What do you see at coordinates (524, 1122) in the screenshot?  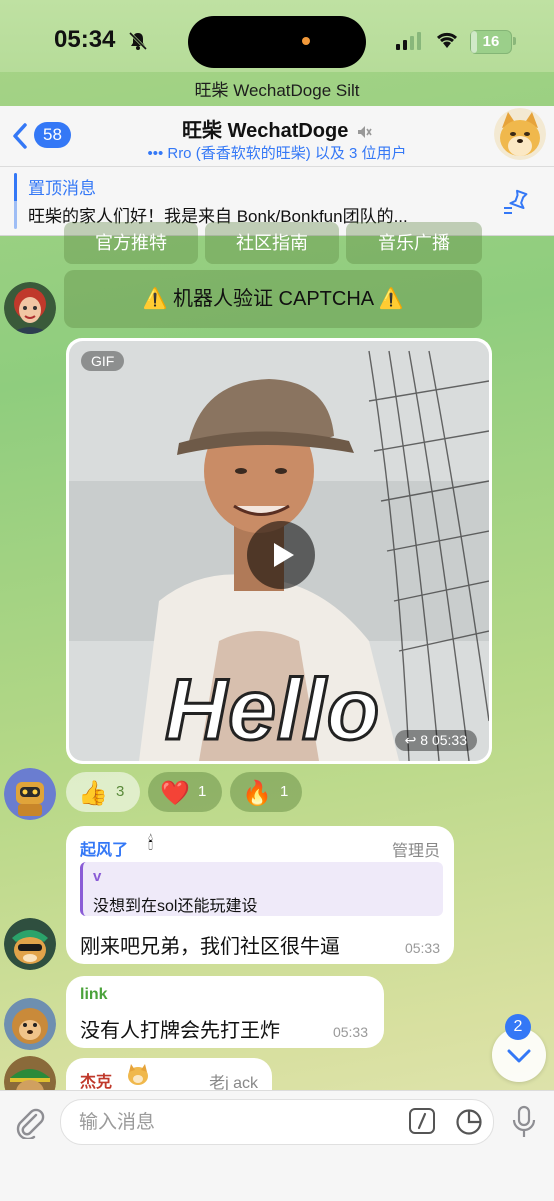 I see `microphone-icon` at bounding box center [524, 1122].